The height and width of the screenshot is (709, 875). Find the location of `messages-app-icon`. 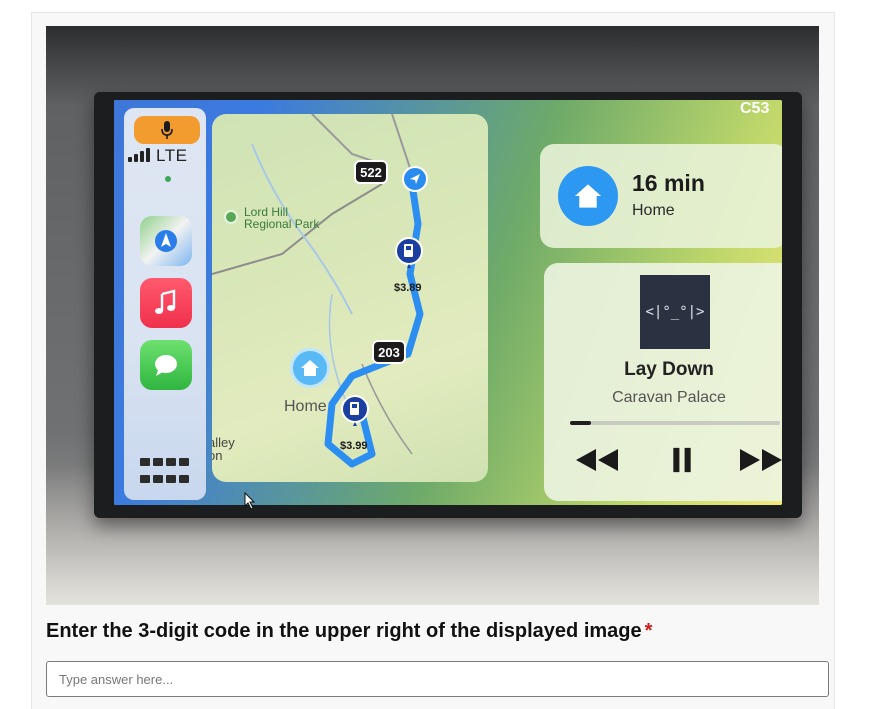

messages-app-icon is located at coordinates (166, 365).